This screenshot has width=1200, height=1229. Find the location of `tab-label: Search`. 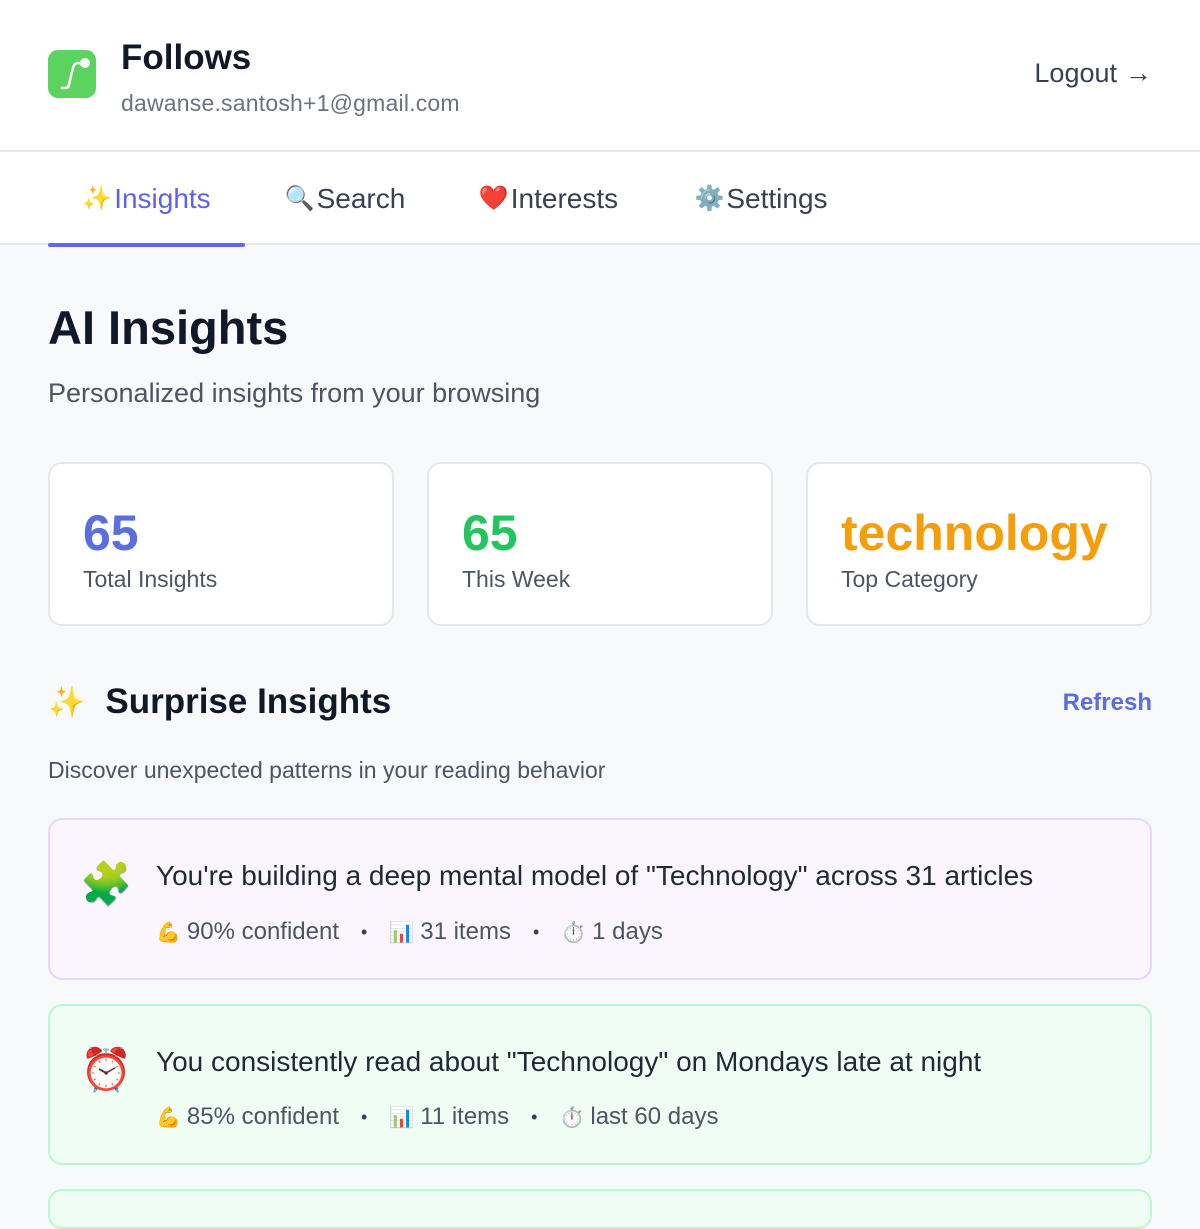

tab-label: Search is located at coordinates (361, 198).